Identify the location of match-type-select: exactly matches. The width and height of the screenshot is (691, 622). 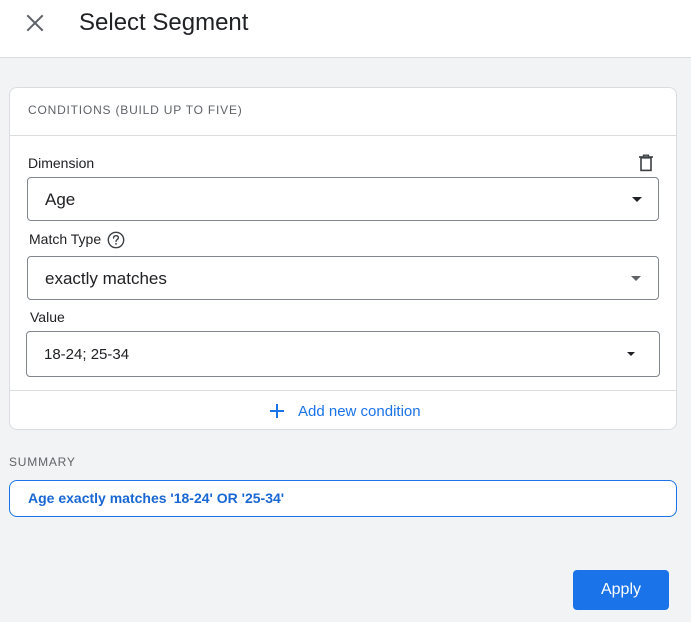
(343, 278).